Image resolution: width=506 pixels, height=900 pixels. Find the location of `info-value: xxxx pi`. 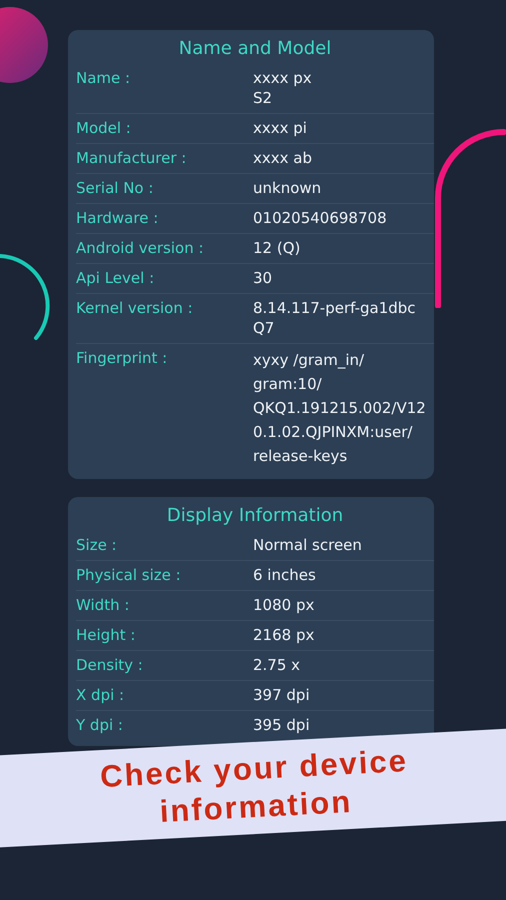

info-value: xxxx pi is located at coordinates (280, 128).